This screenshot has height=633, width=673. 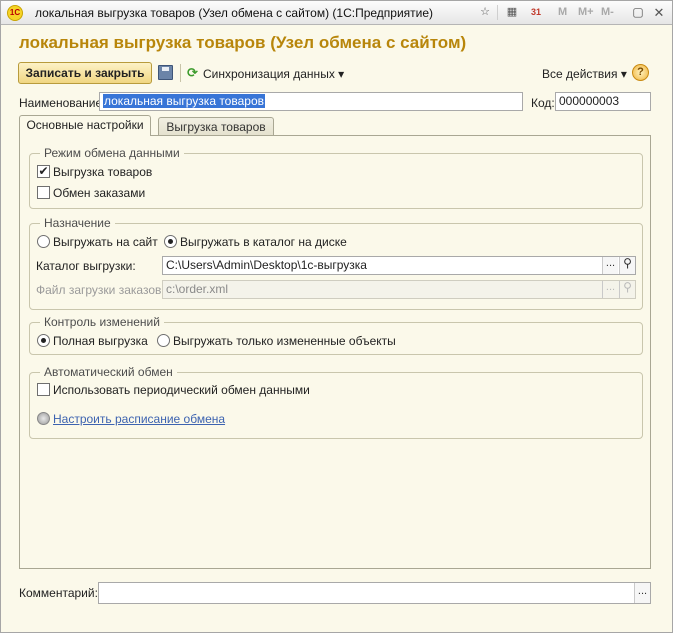 What do you see at coordinates (589, 101) in the screenshot?
I see `code-value: 000000003` at bounding box center [589, 101].